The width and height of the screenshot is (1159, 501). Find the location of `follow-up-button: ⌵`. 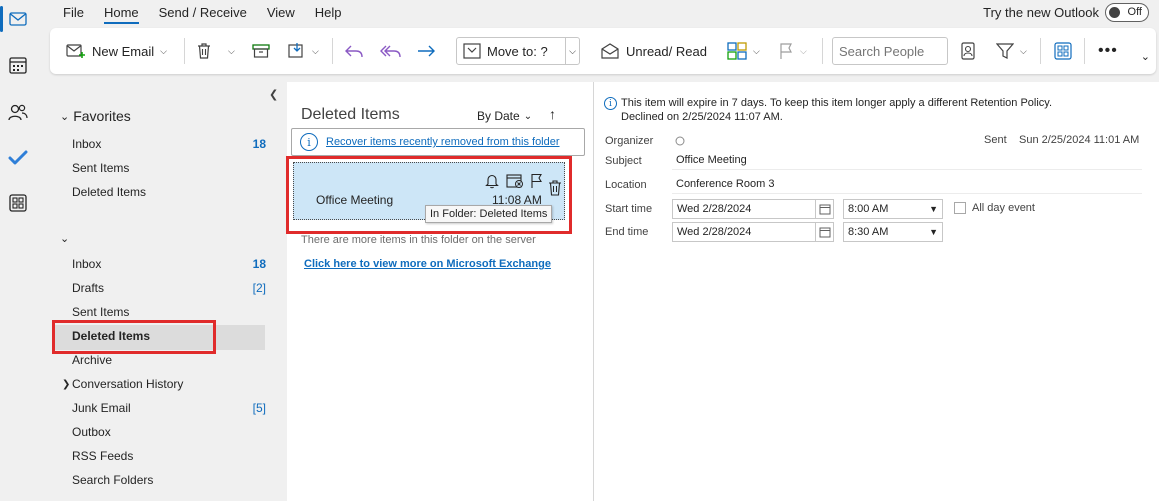

follow-up-button: ⌵ is located at coordinates (792, 51).